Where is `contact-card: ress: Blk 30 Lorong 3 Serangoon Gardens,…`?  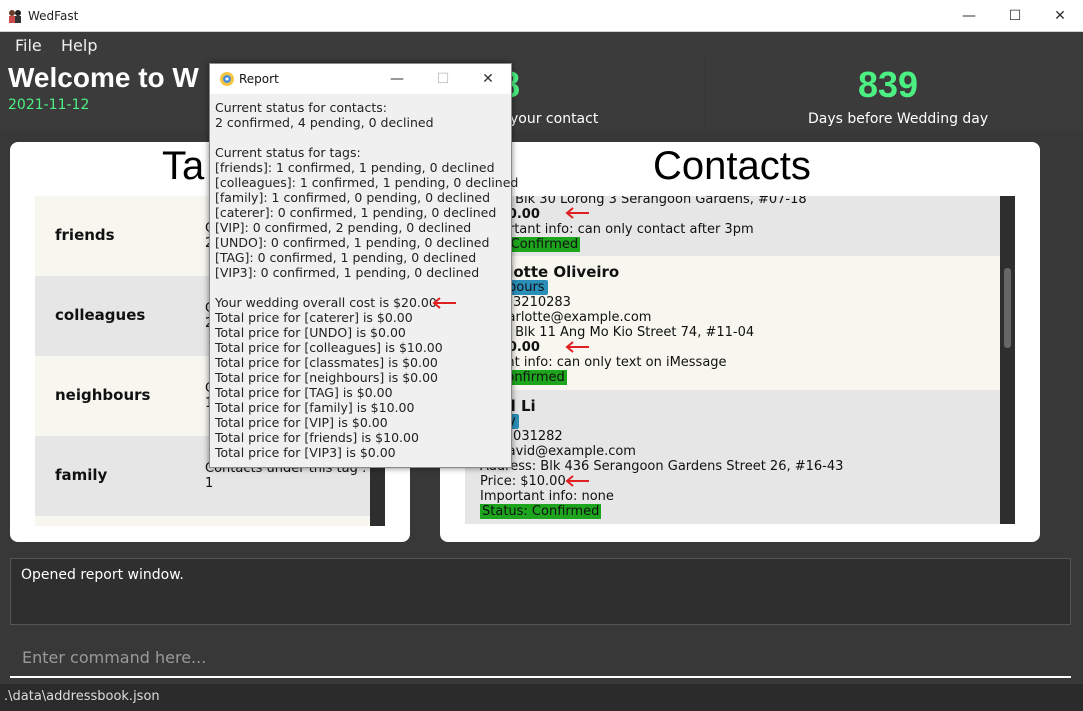
contact-card: ress: Blk 30 Lorong 3 Serangoon Gardens,… is located at coordinates (732, 226).